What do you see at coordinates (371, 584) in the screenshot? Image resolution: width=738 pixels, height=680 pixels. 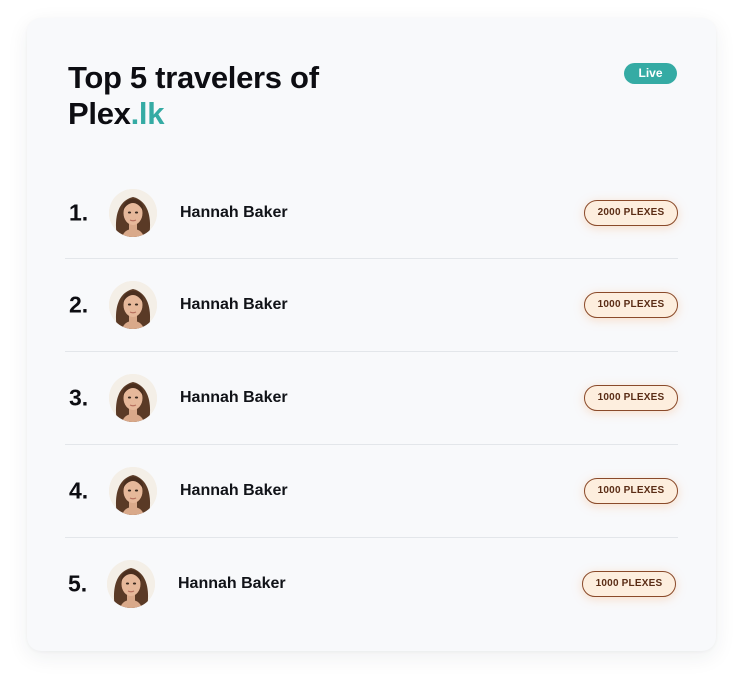 I see `traveler-row: 5. Hannah Baker 1000 PLEXES` at bounding box center [371, 584].